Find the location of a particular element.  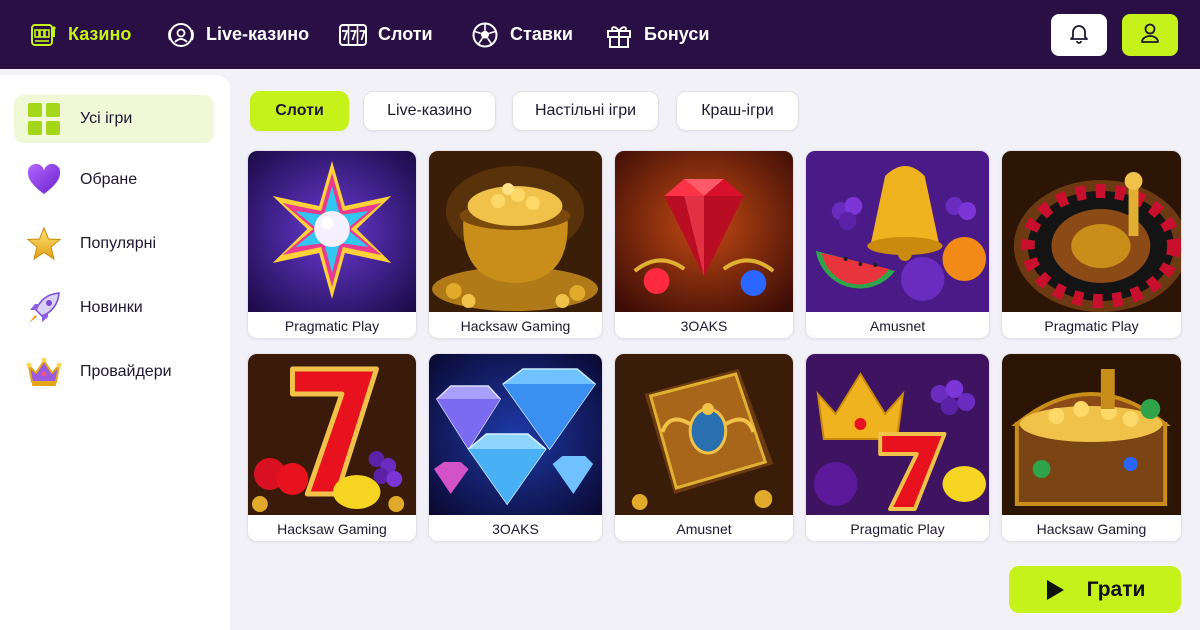

user-icon is located at coordinates (1150, 35).